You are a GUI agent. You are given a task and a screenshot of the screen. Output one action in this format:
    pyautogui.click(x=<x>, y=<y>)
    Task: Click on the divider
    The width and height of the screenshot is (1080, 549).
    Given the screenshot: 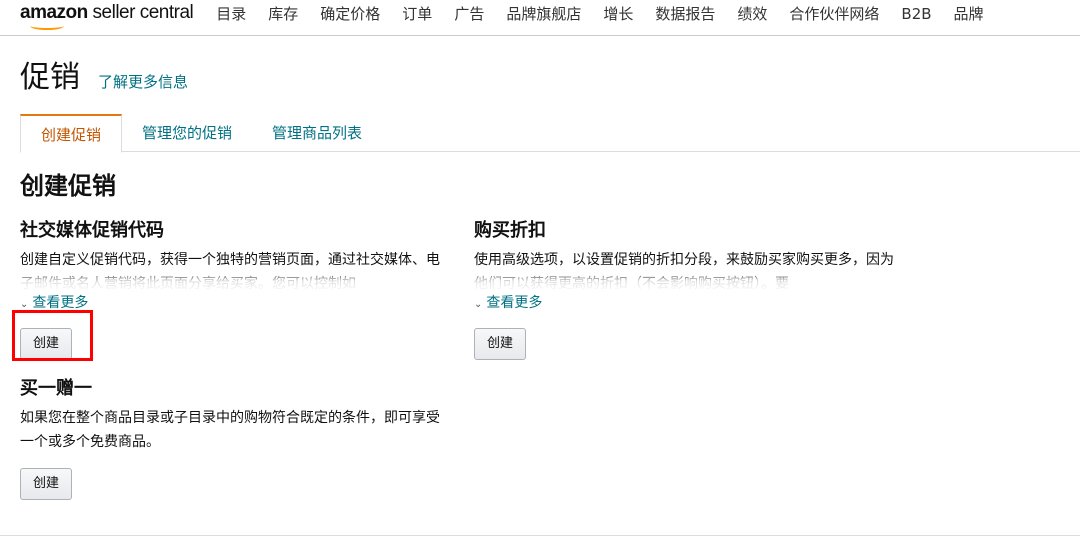 What is the action you would take?
    pyautogui.click(x=540, y=535)
    